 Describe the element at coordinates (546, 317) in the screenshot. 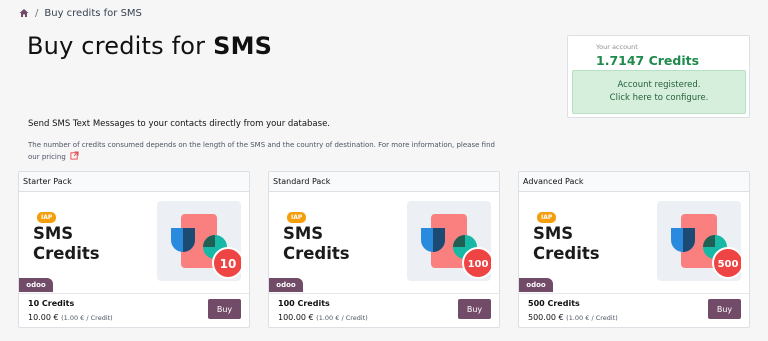

I see `pack-price-value: 500.00 €` at that location.